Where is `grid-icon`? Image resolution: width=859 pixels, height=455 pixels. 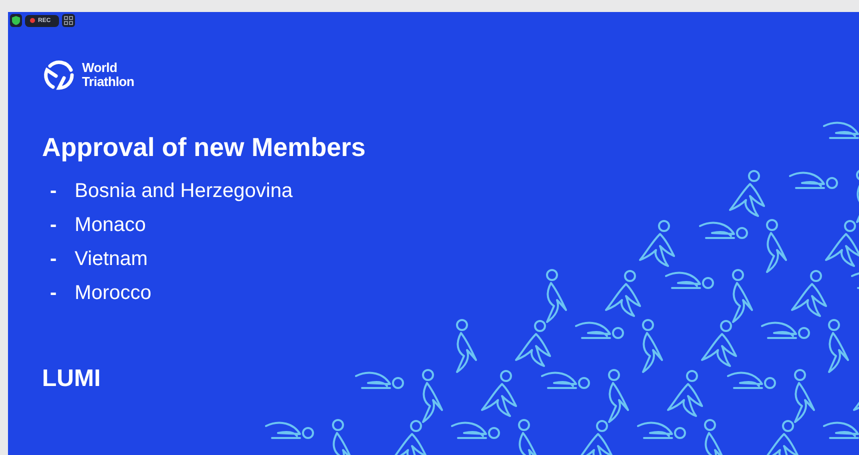
grid-icon is located at coordinates (68, 20).